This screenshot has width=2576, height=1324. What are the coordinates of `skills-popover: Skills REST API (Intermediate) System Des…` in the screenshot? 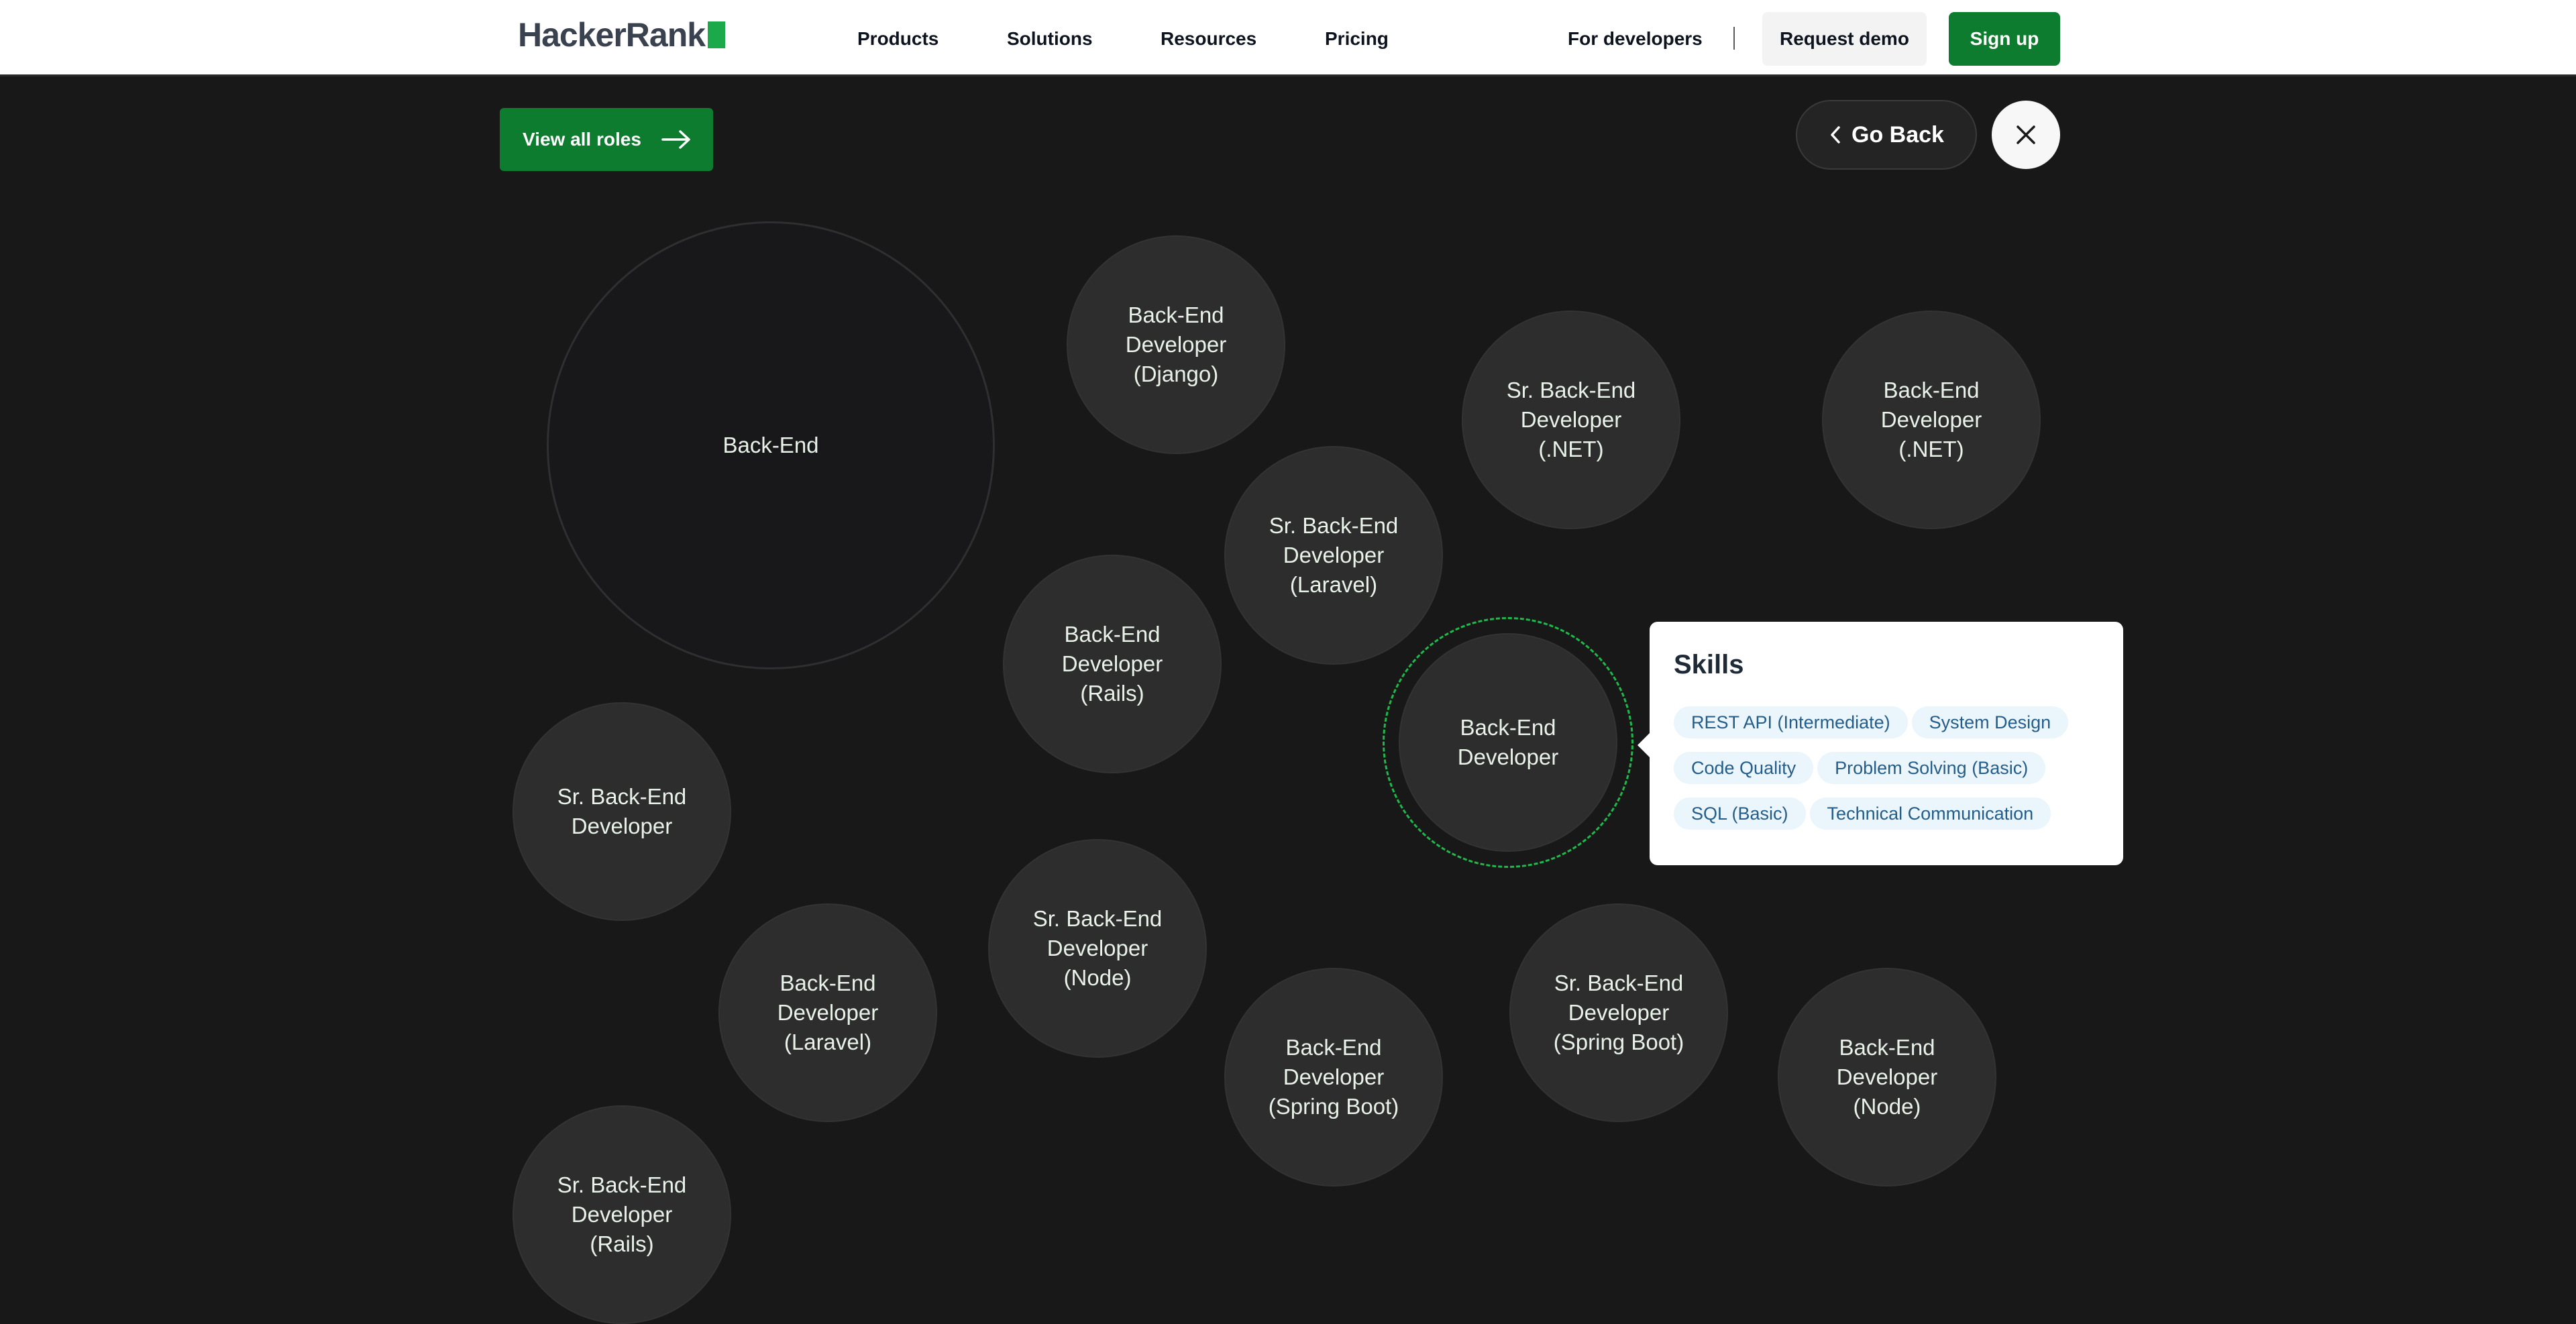 It's located at (1880, 743).